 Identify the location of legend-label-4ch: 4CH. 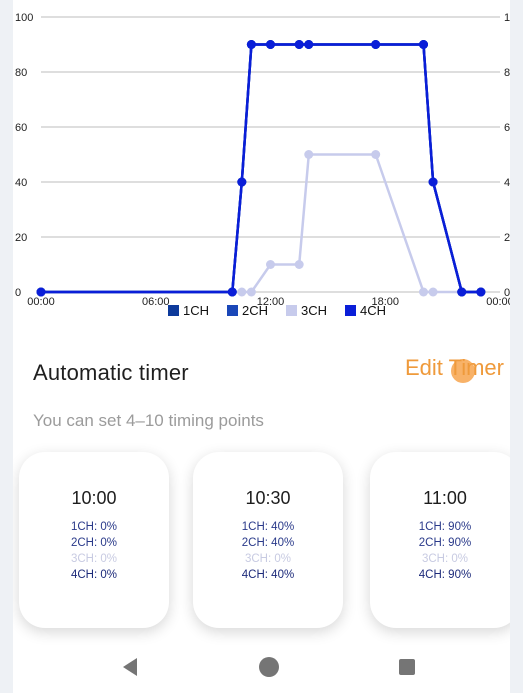
(373, 310).